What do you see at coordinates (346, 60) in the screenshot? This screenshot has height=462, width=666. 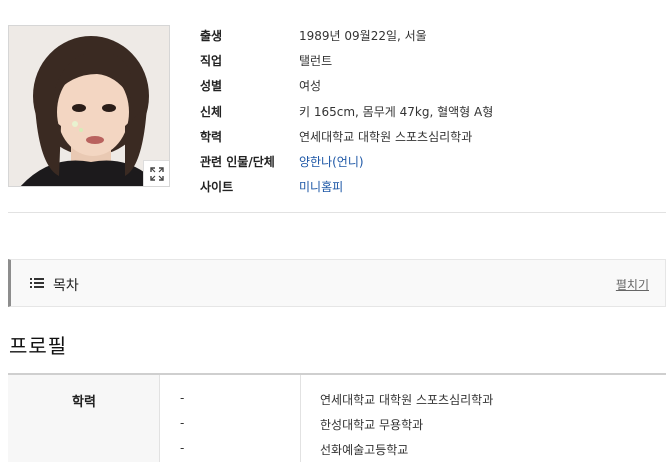 I see `info-row-occupation: 직업 탤런트` at bounding box center [346, 60].